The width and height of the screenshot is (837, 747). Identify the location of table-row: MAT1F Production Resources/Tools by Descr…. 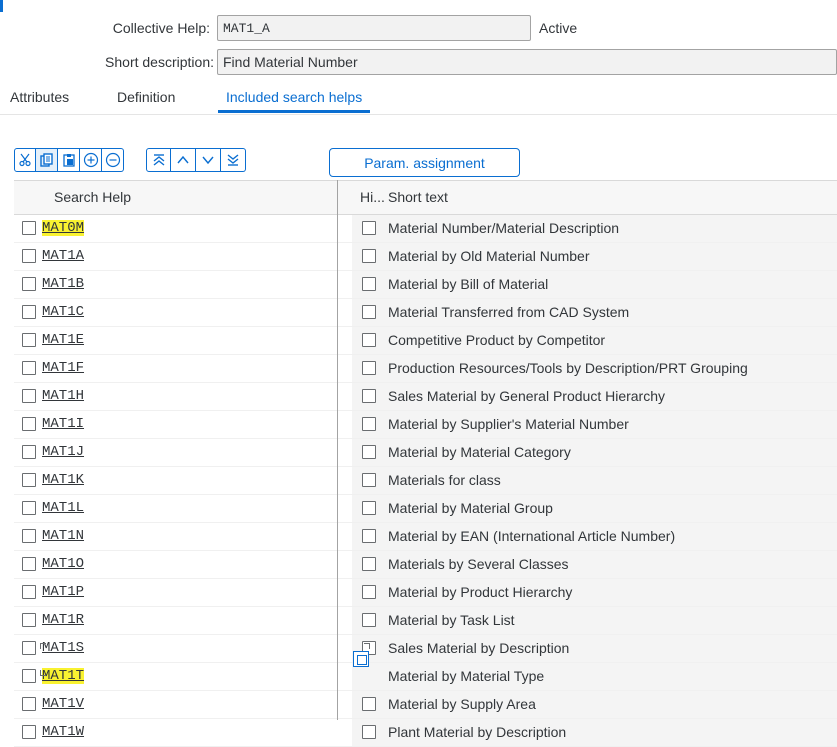
(425, 369).